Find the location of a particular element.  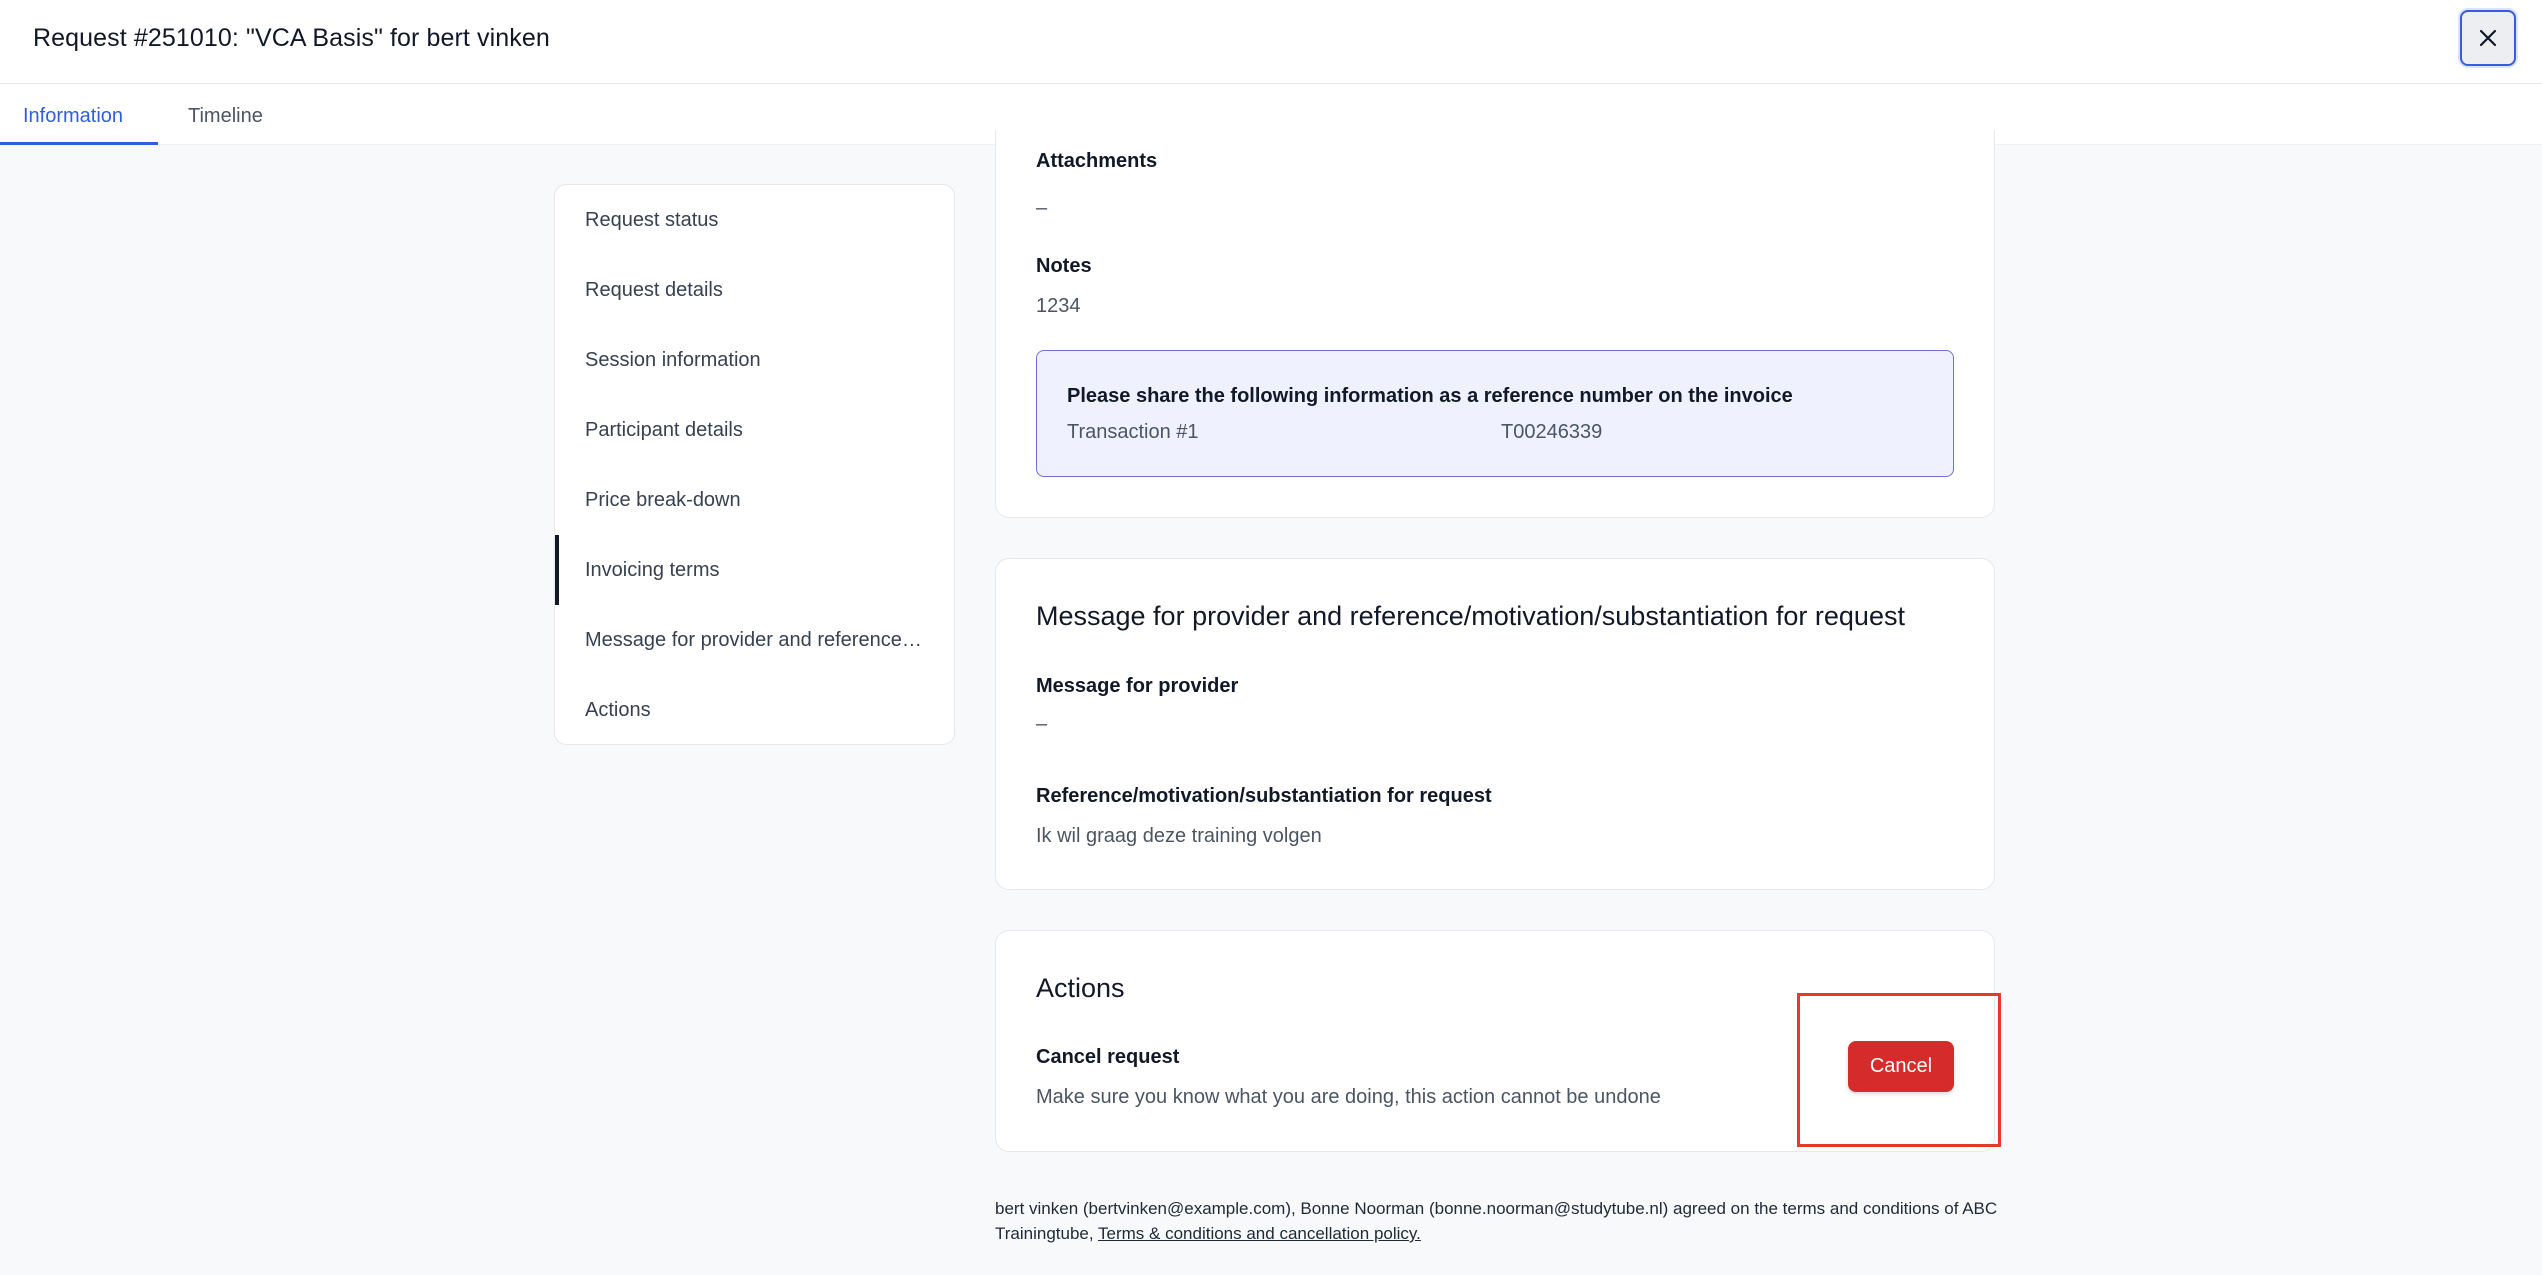

notes-value: 1234 is located at coordinates (1058, 306).